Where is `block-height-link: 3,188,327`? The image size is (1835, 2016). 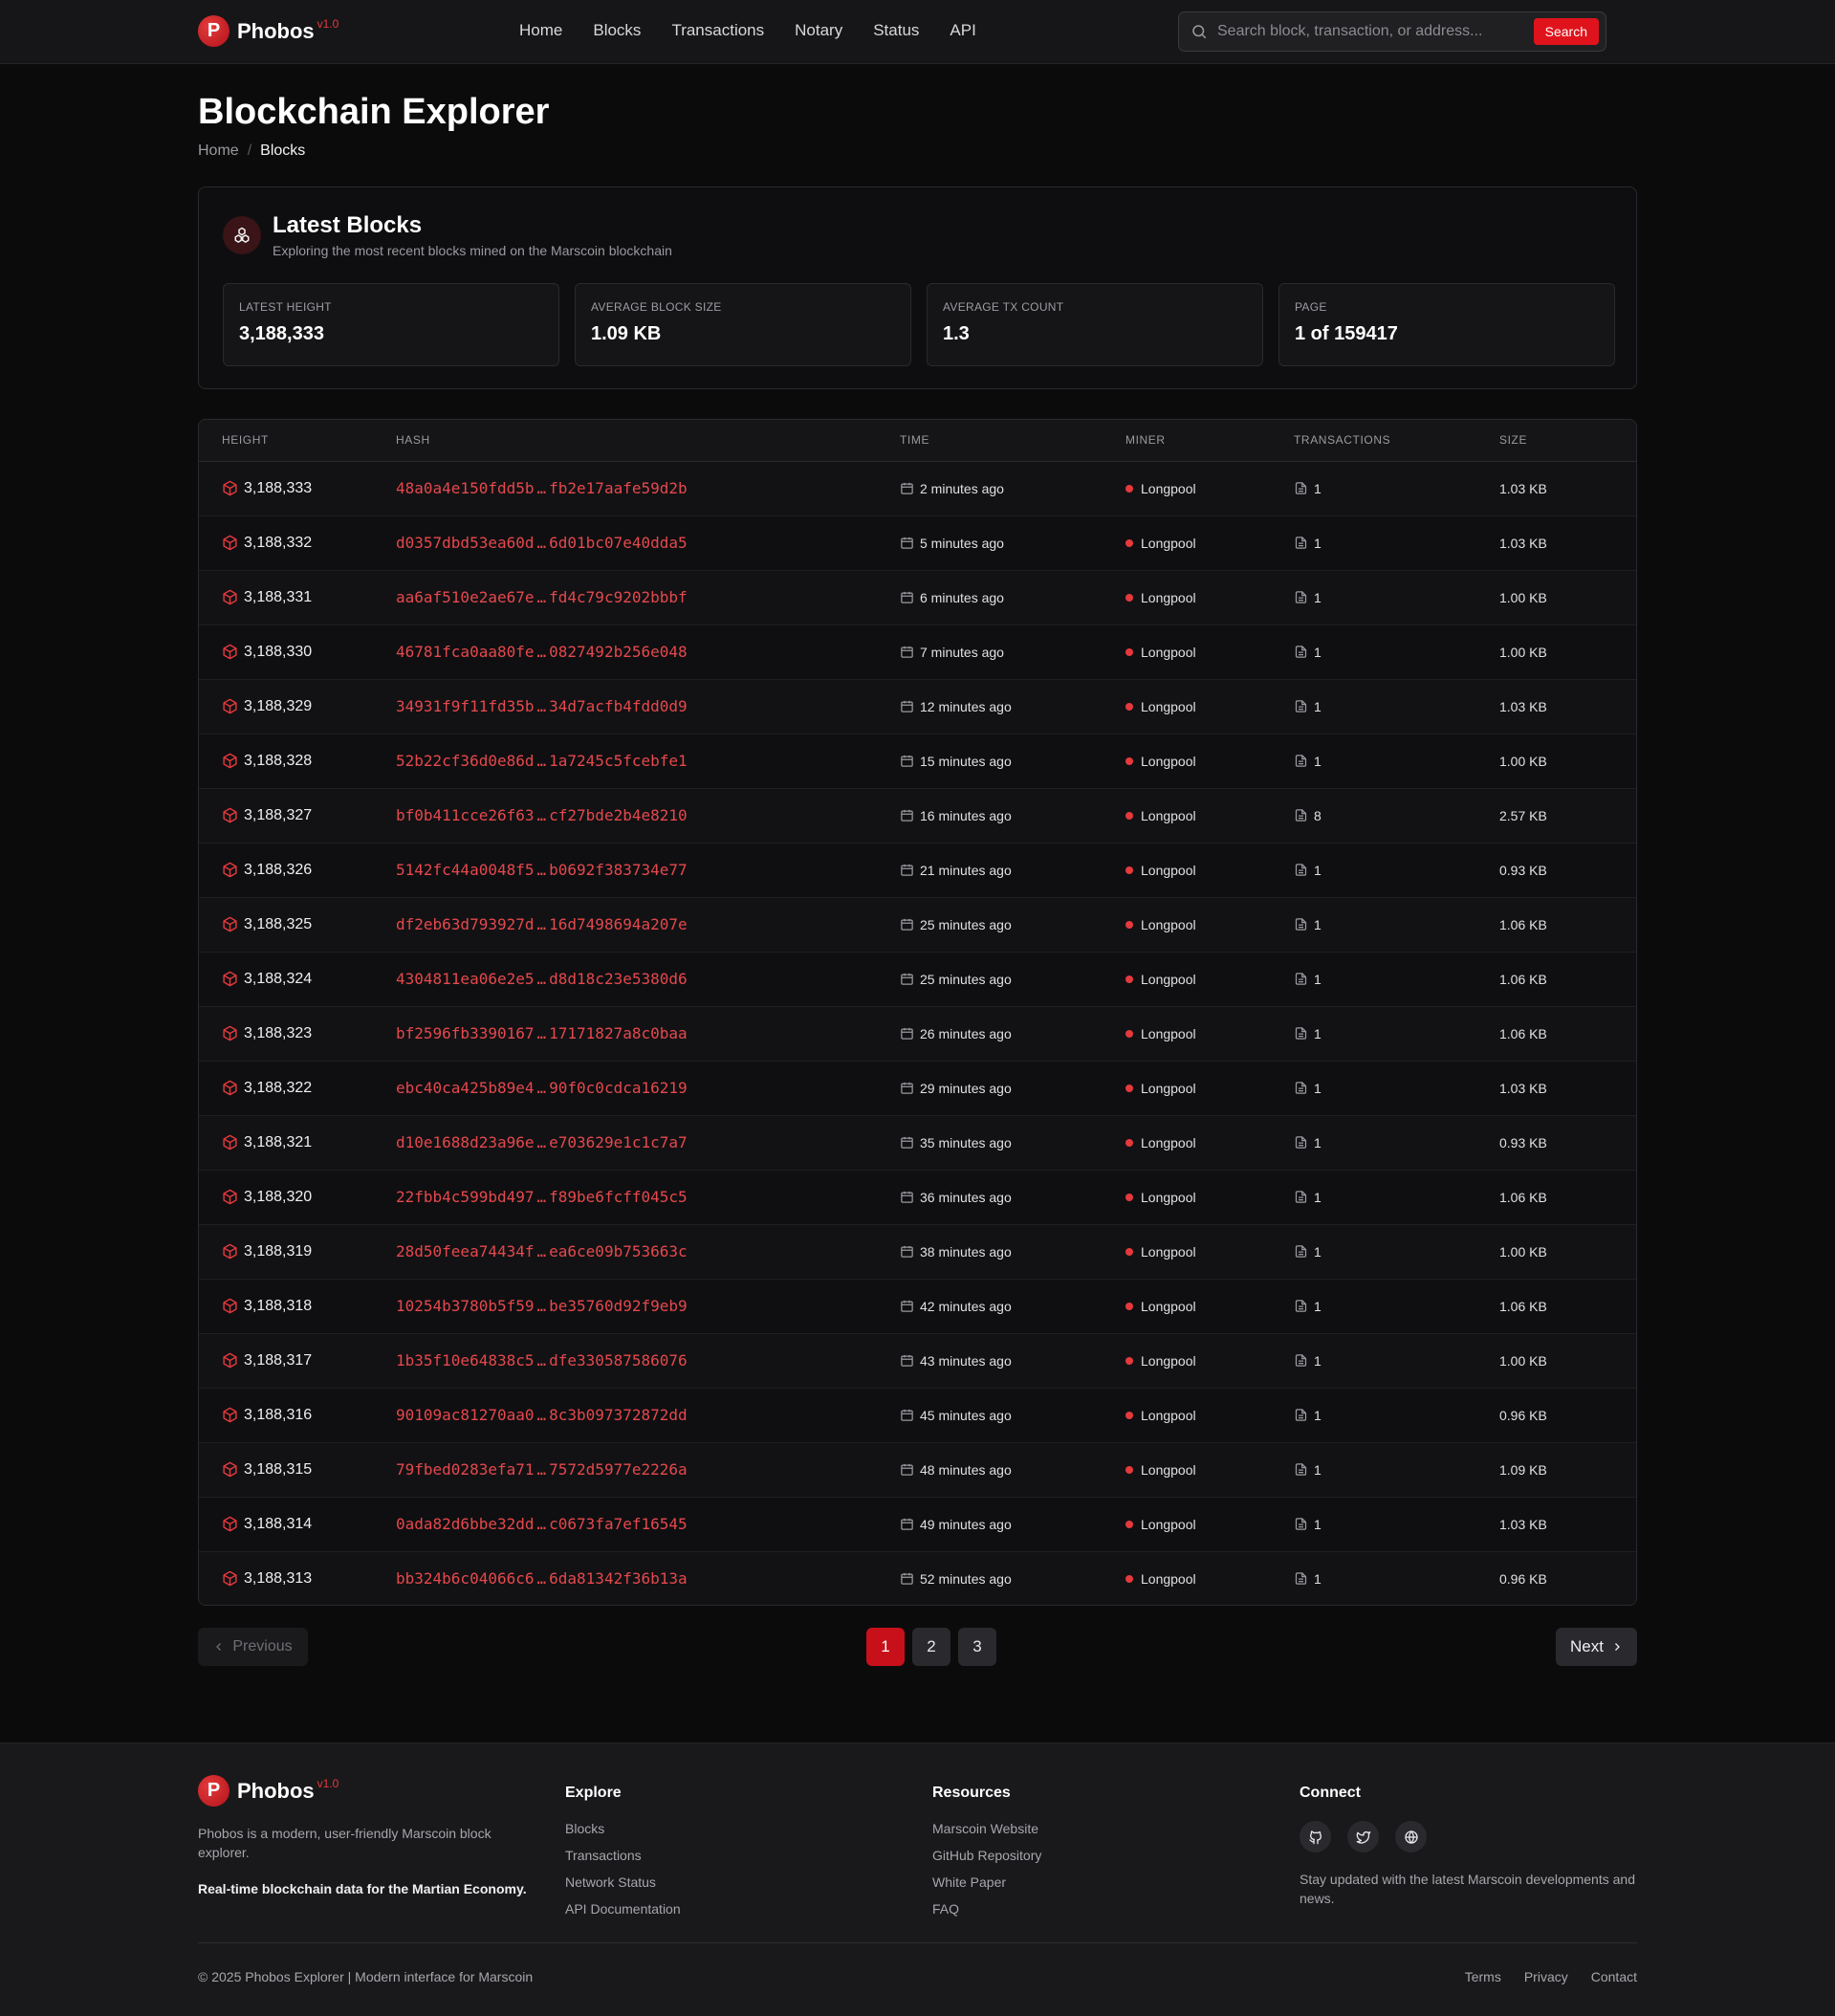 block-height-link: 3,188,327 is located at coordinates (309, 815).